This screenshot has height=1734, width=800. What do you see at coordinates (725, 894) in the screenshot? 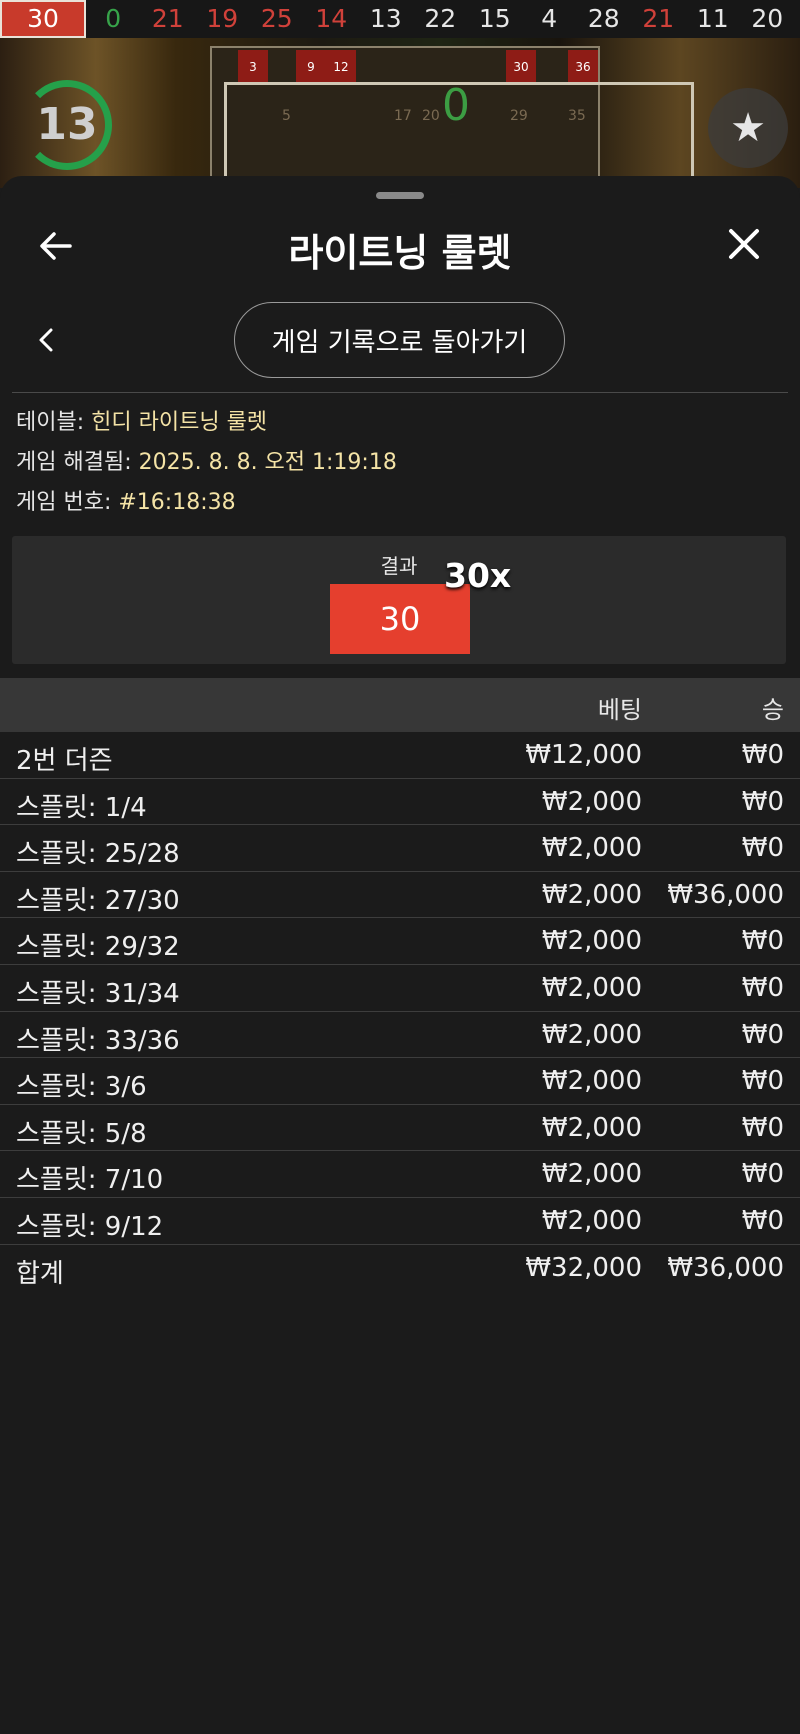
I see `win-amount: ₩36,000` at bounding box center [725, 894].